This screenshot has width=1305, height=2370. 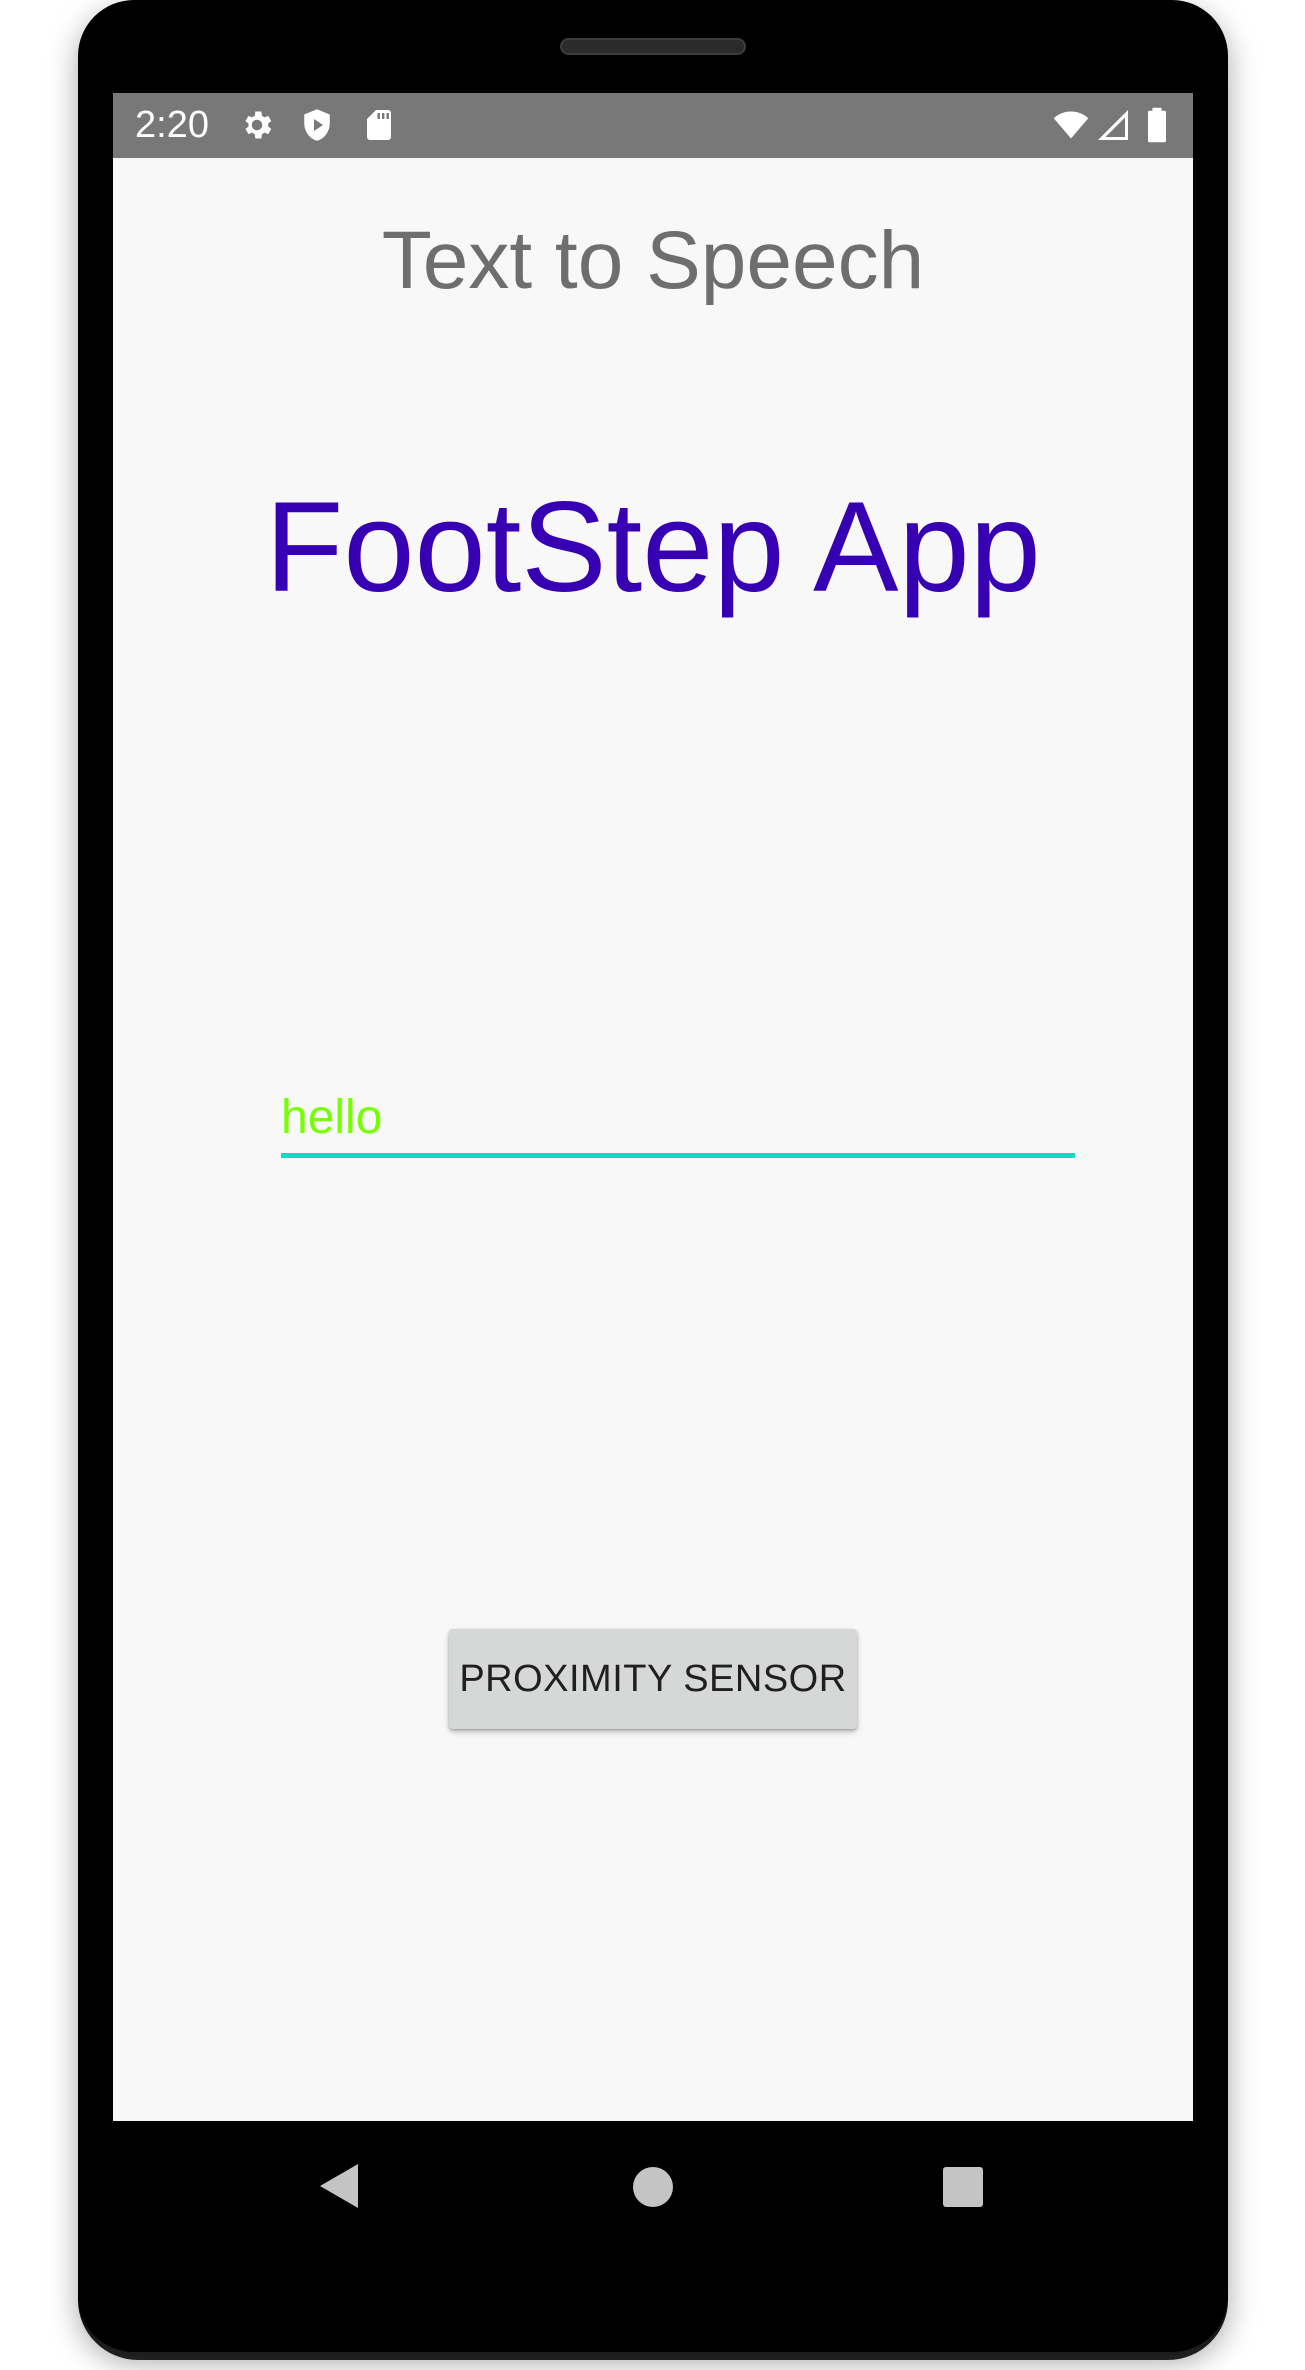 What do you see at coordinates (379, 125) in the screenshot?
I see `sd-card-icon` at bounding box center [379, 125].